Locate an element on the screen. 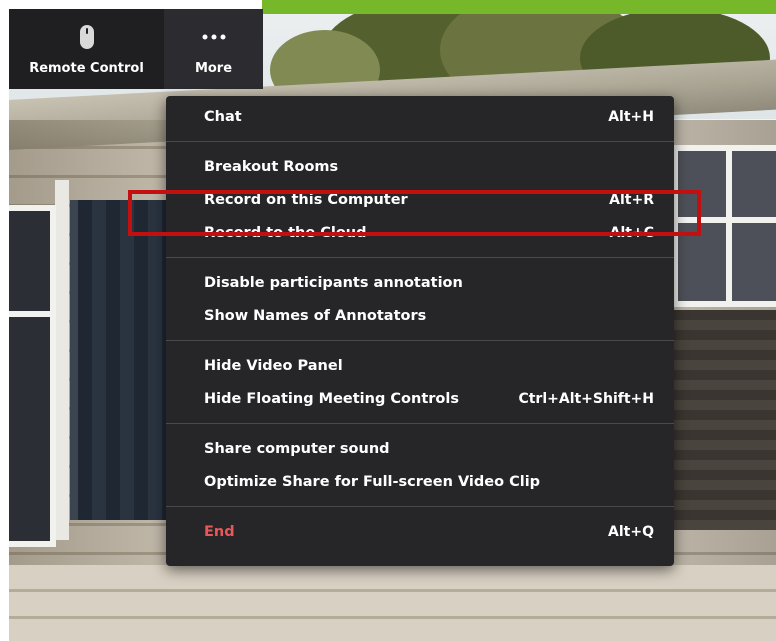 The width and height of the screenshot is (776, 641). mouse-icon is located at coordinates (87, 37).